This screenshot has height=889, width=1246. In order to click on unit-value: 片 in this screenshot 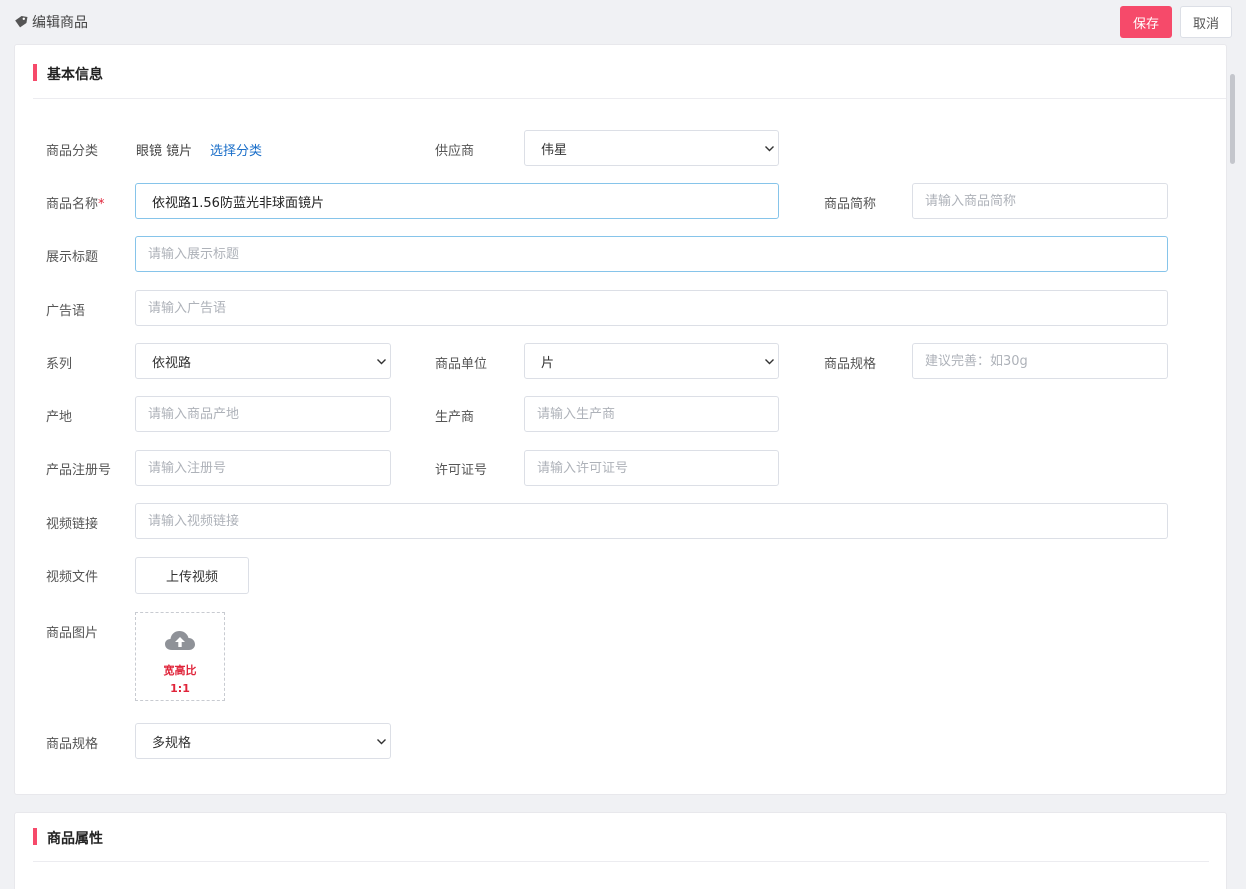, I will do `click(548, 363)`.